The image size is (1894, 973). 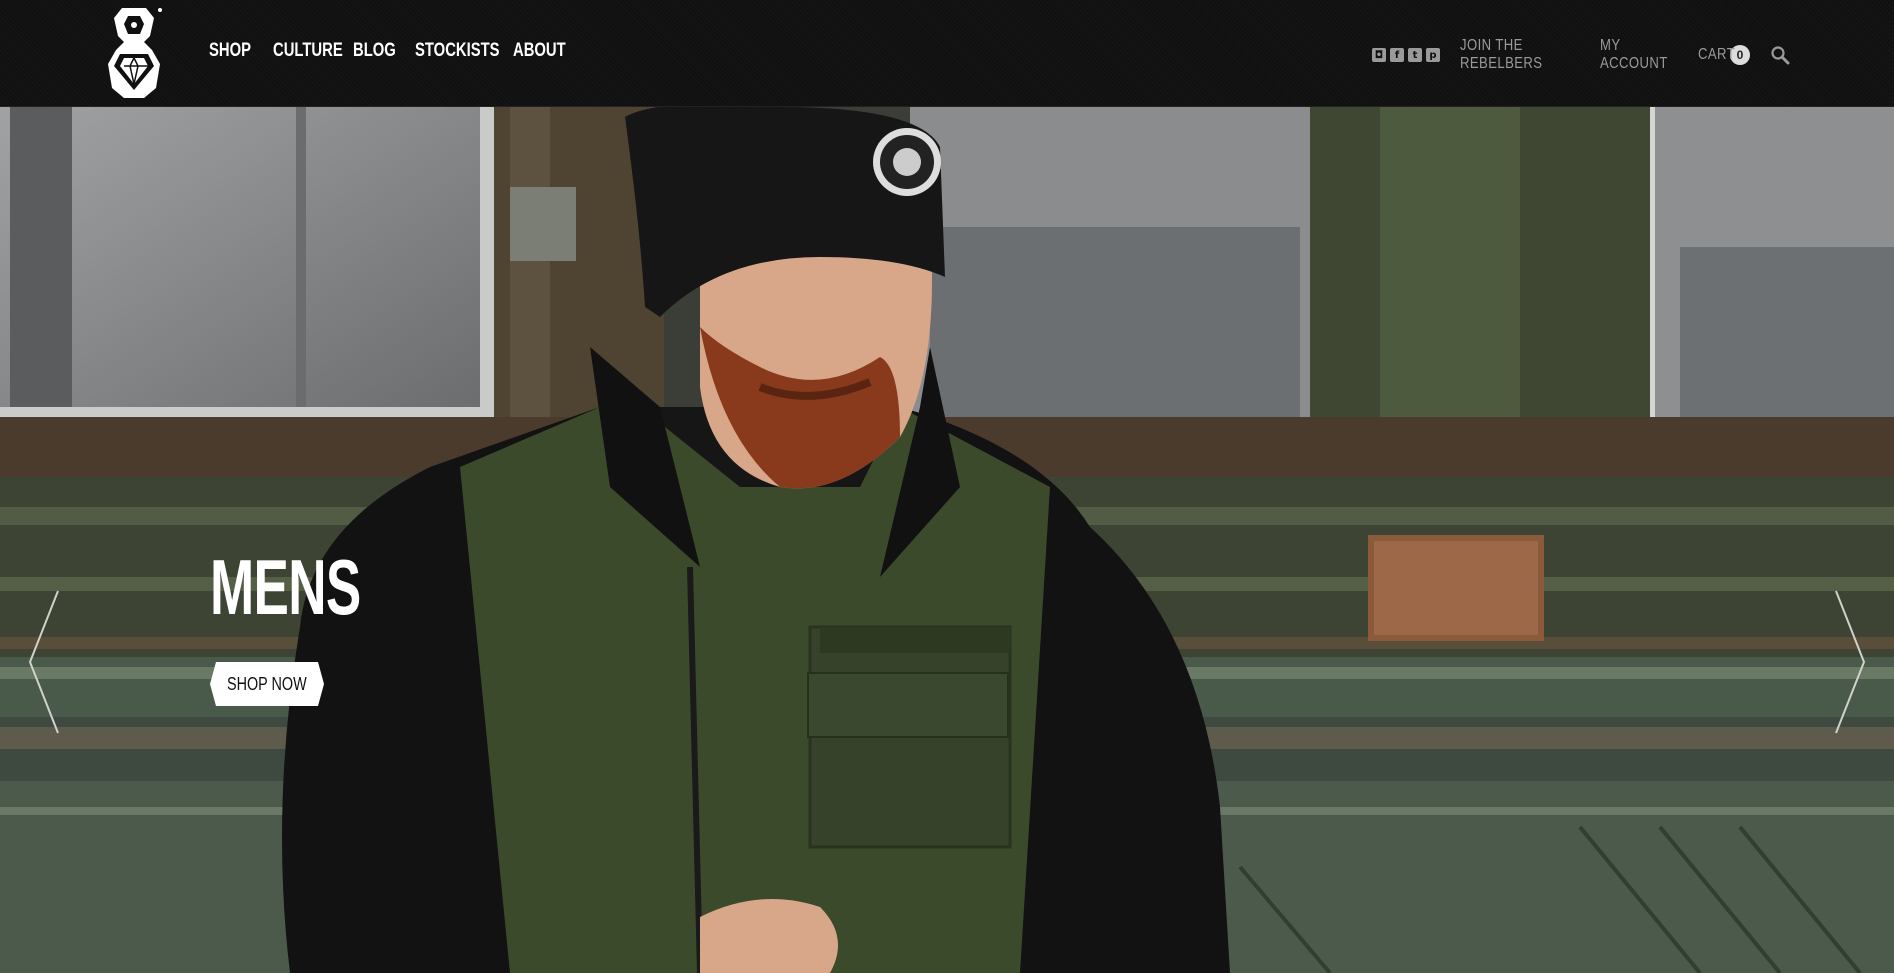 What do you see at coordinates (230, 51) in the screenshot?
I see `nav-shop: SHOP` at bounding box center [230, 51].